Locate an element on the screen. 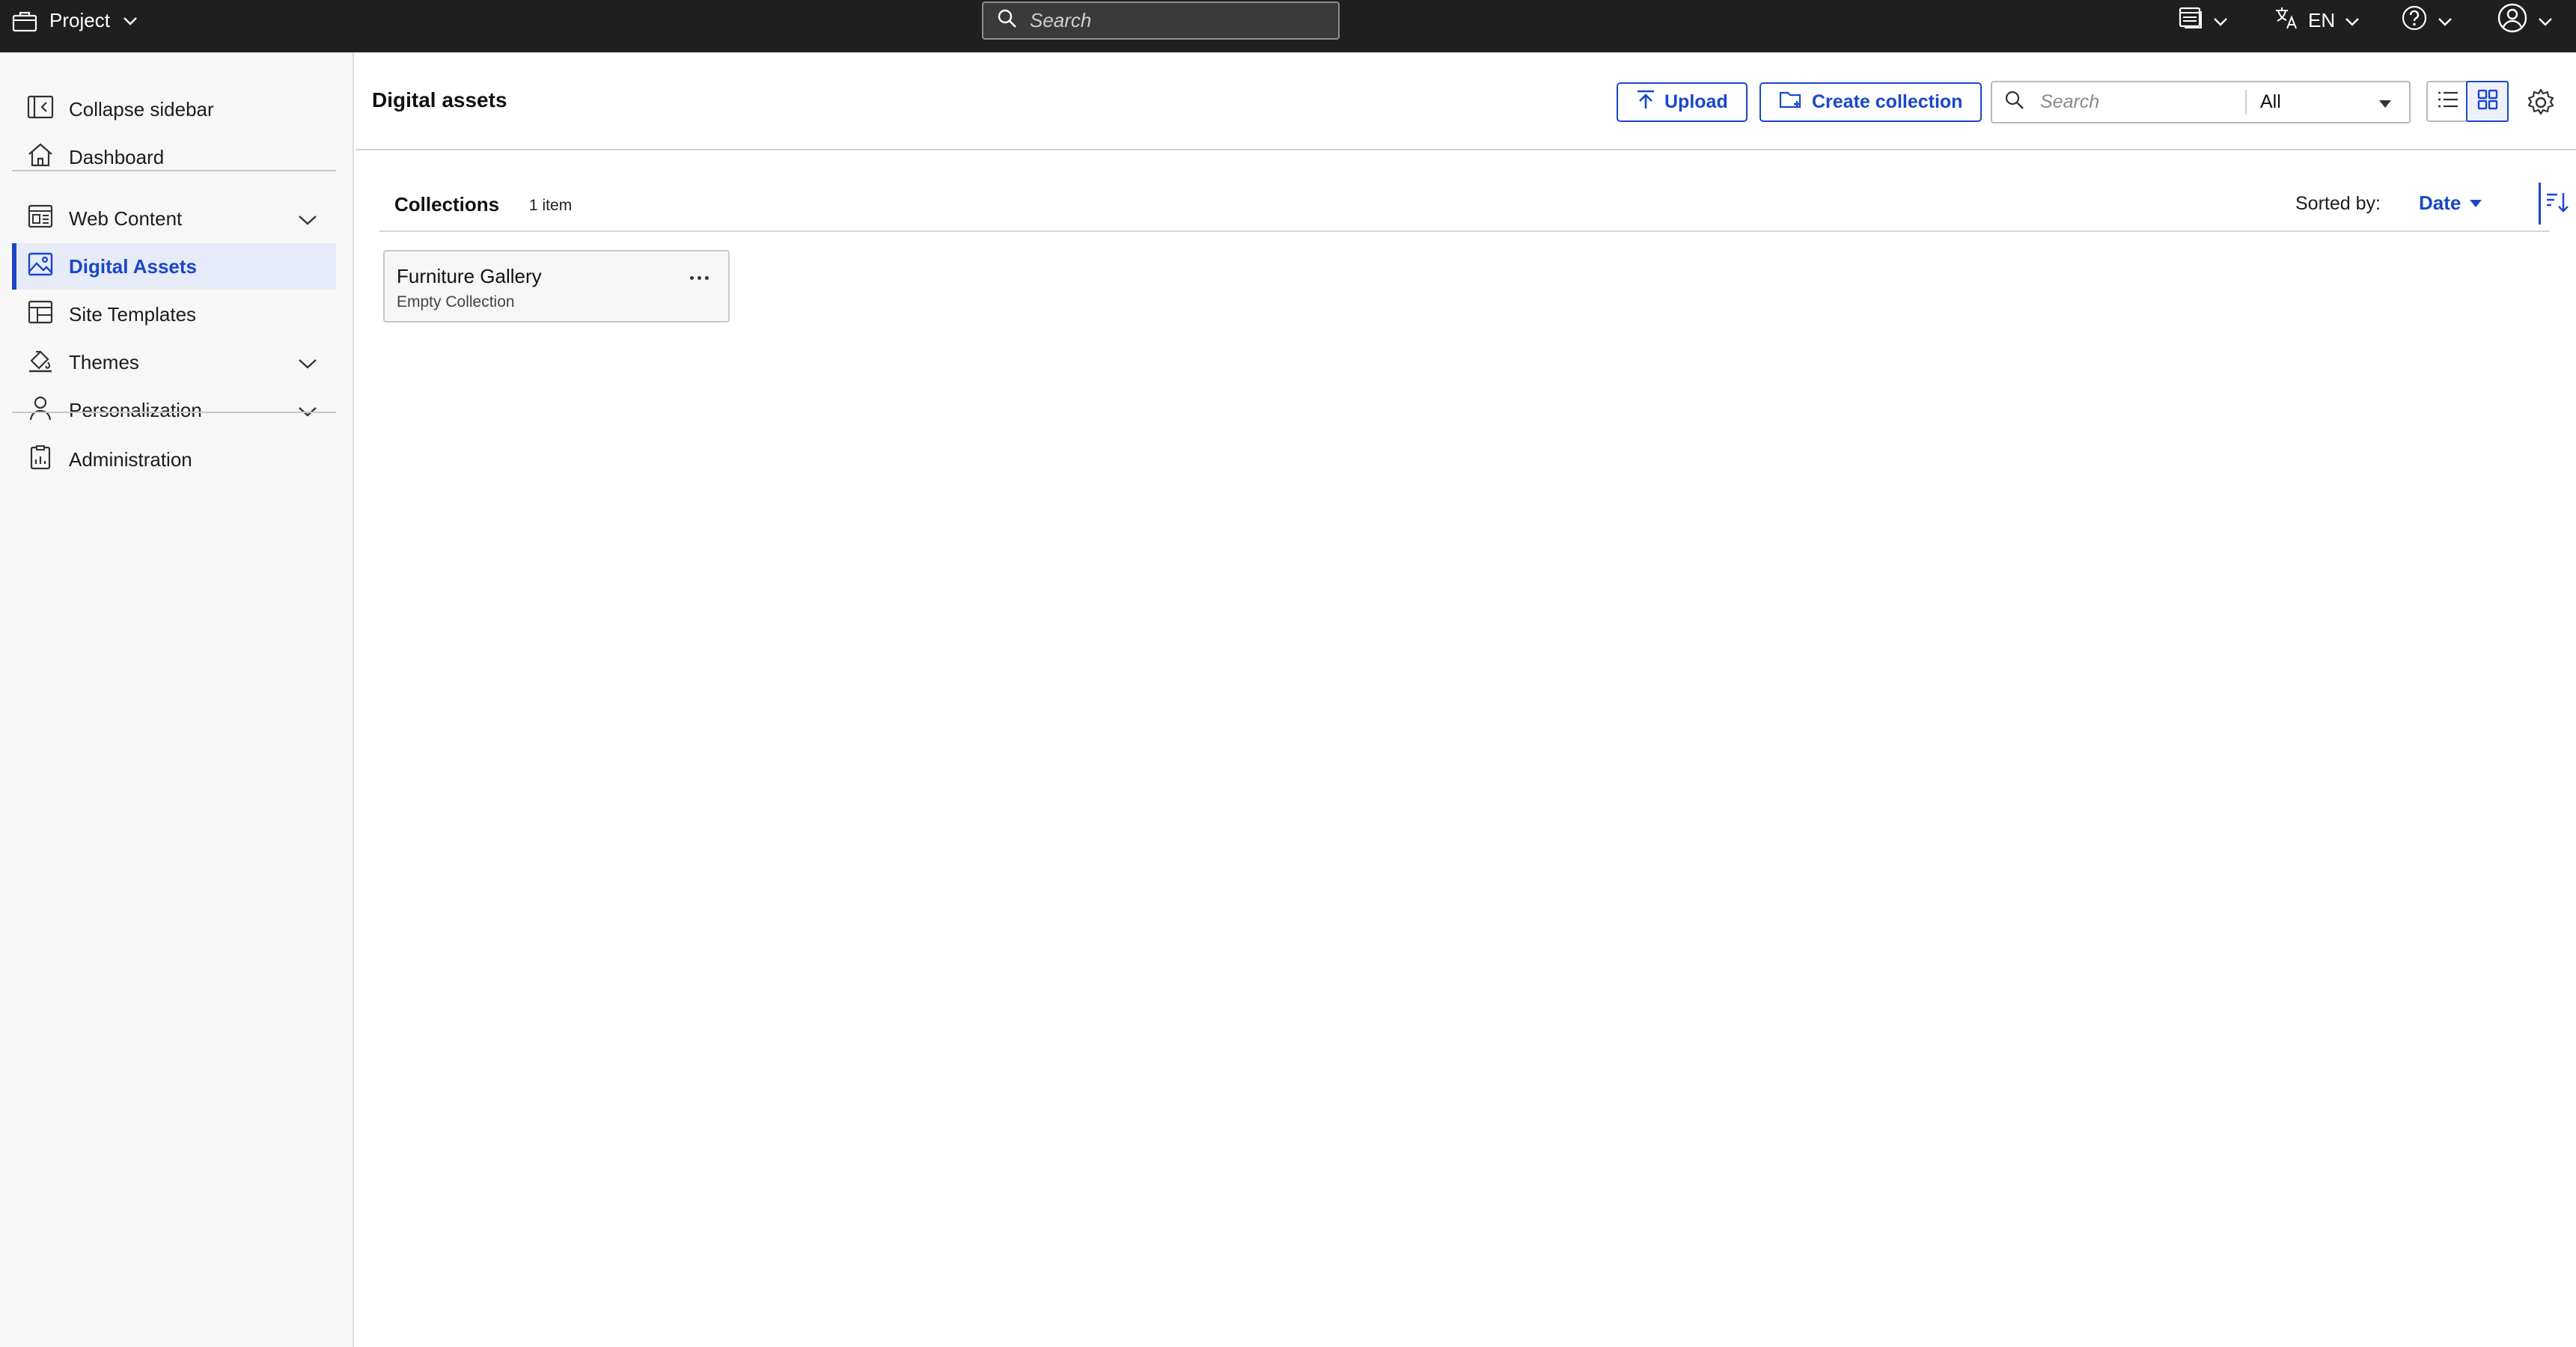 This screenshot has height=1347, width=2576. sort-field-dropdown: Date is located at coordinates (2450, 203).